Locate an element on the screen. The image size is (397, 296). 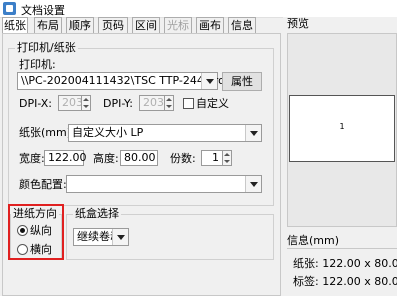
tray-group-title: 纸盒选择 is located at coordinates (97, 214).